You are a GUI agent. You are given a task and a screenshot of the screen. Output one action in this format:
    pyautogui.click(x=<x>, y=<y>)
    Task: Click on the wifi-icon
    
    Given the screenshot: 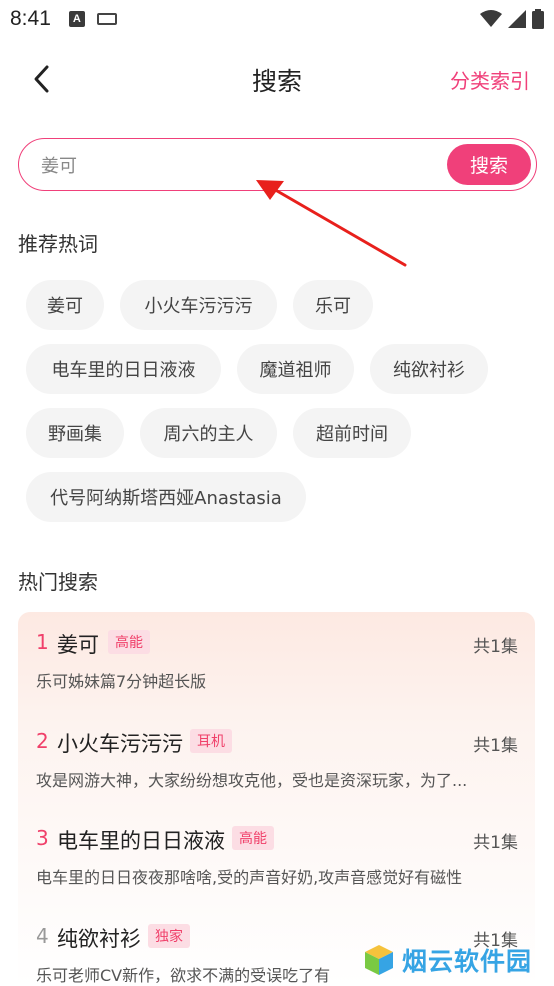 What is the action you would take?
    pyautogui.click(x=491, y=18)
    